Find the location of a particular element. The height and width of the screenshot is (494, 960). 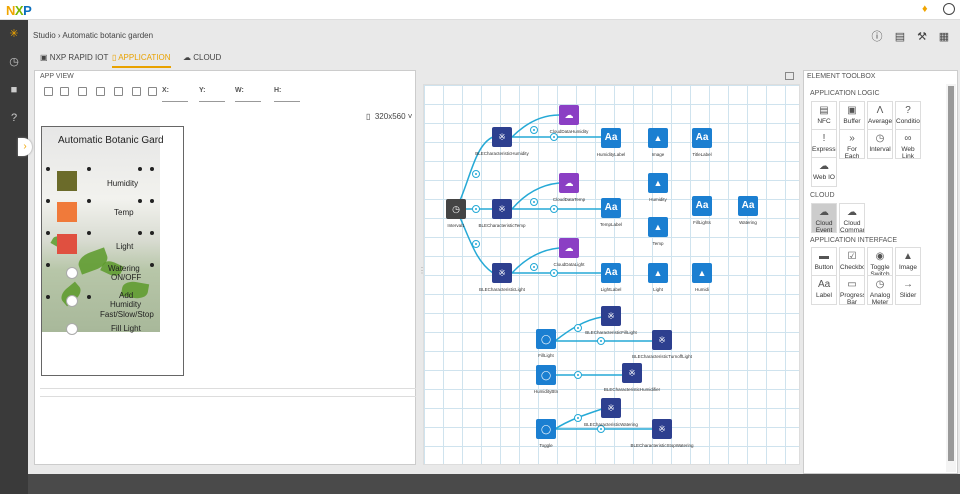

expand-panel-chevron-icon: › is located at coordinates (25, 147).